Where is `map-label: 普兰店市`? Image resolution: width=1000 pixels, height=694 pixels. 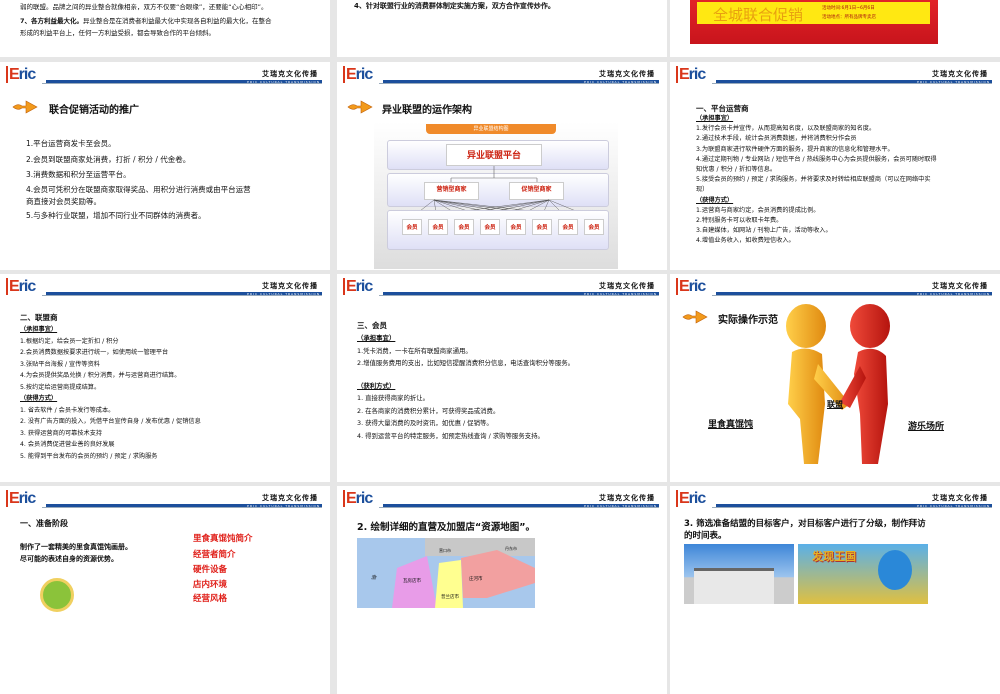 map-label: 普兰店市 is located at coordinates (450, 597).